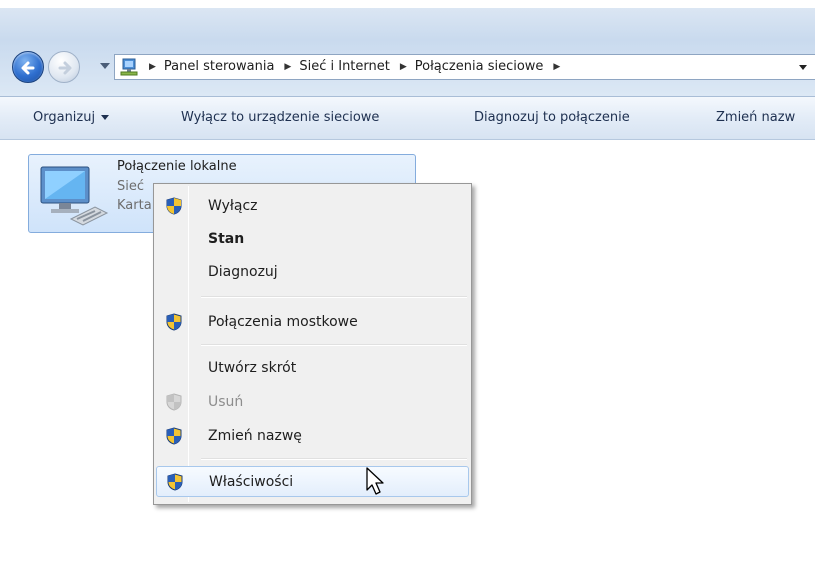 The height and width of the screenshot is (579, 815). I want to click on menu-item-label: Stan, so click(226, 239).